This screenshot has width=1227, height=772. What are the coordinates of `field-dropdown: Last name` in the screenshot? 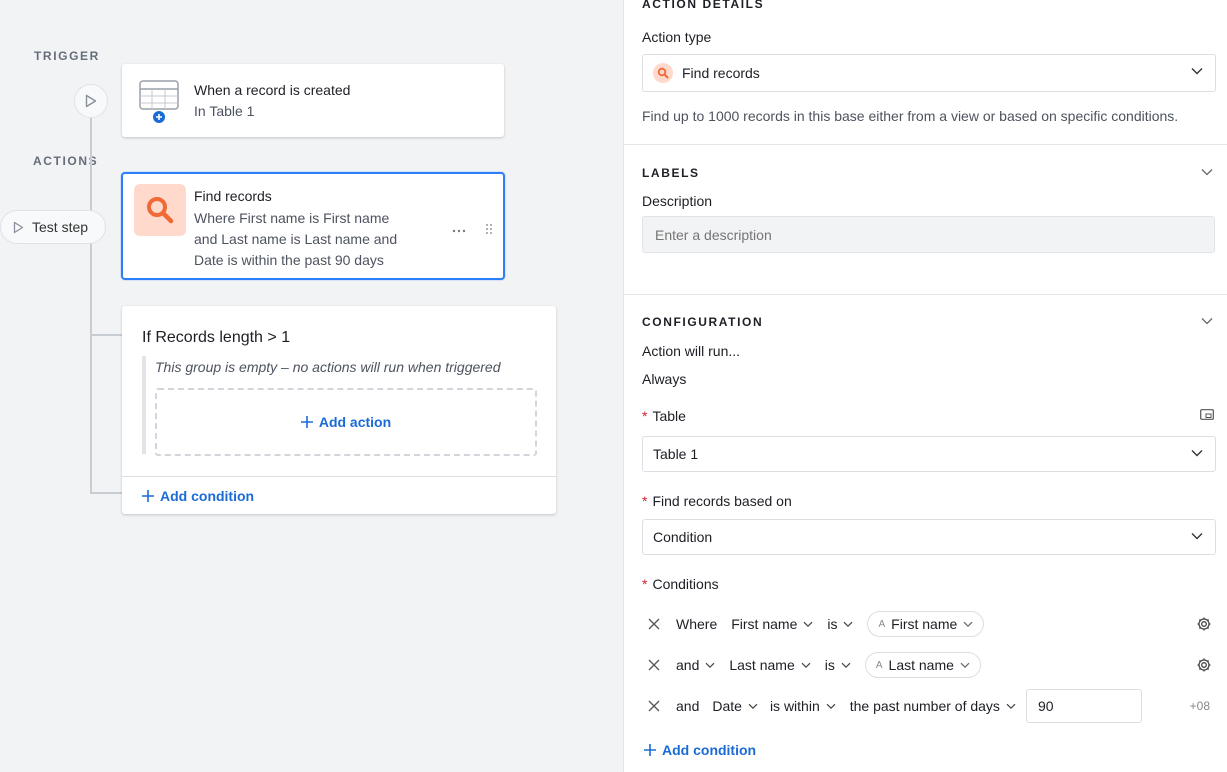 It's located at (770, 665).